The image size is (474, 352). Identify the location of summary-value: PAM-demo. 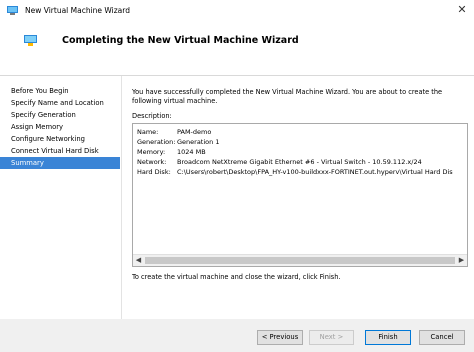
(194, 132).